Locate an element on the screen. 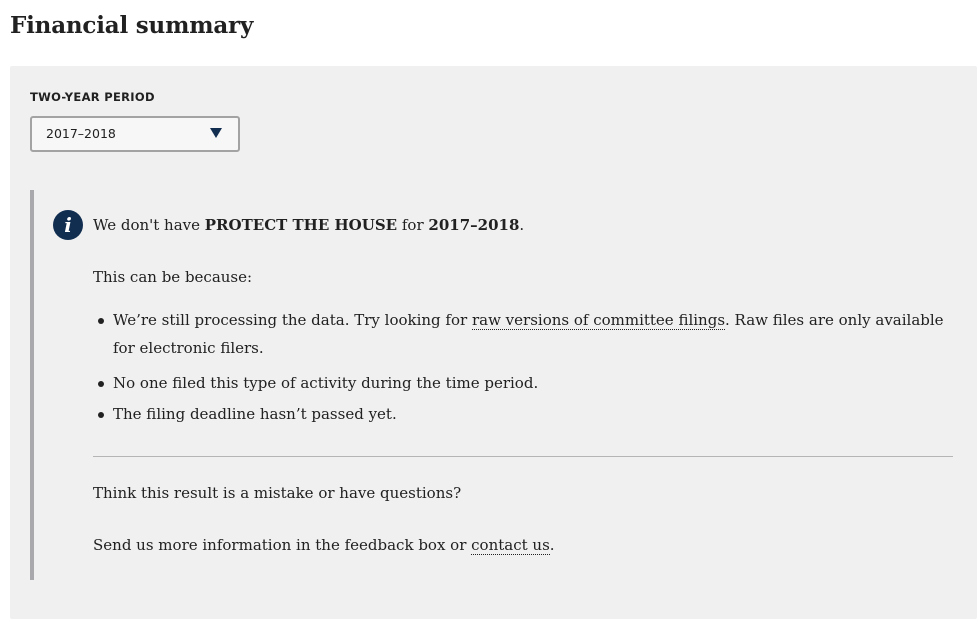 This screenshot has width=977, height=621. two-year-period-select: 2017–2018 is located at coordinates (135, 134).